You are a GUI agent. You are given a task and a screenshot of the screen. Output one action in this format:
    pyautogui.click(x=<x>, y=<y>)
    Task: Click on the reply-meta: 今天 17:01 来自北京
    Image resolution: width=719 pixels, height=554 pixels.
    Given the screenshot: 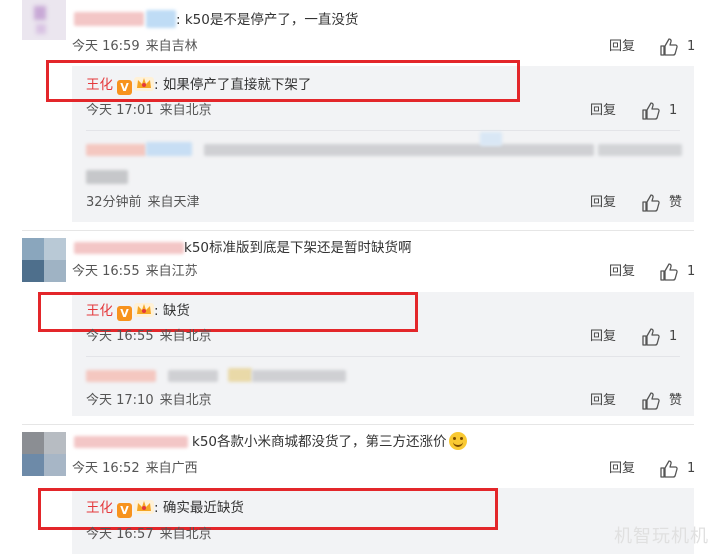 What is the action you would take?
    pyautogui.click(x=149, y=111)
    